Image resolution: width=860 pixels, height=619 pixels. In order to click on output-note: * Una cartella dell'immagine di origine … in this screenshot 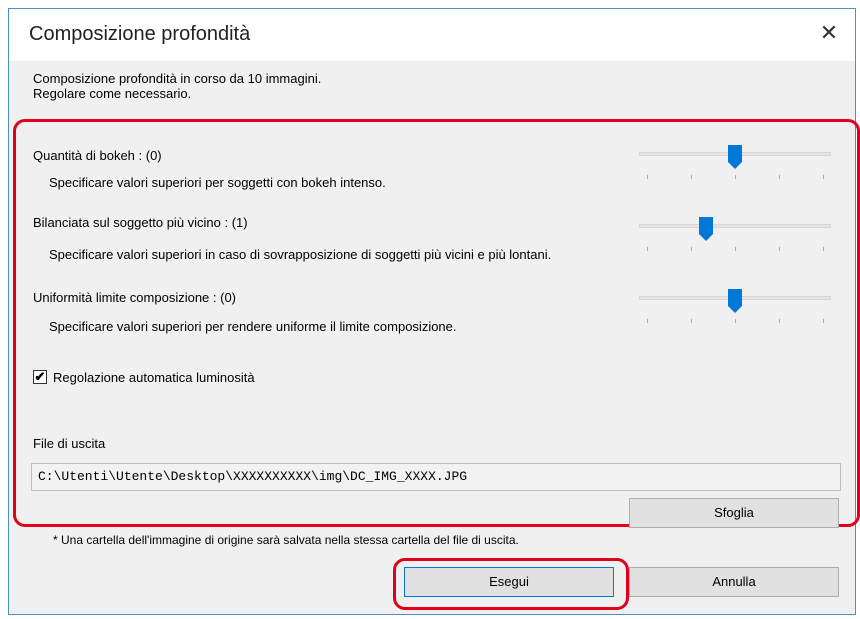, I will do `click(286, 540)`.